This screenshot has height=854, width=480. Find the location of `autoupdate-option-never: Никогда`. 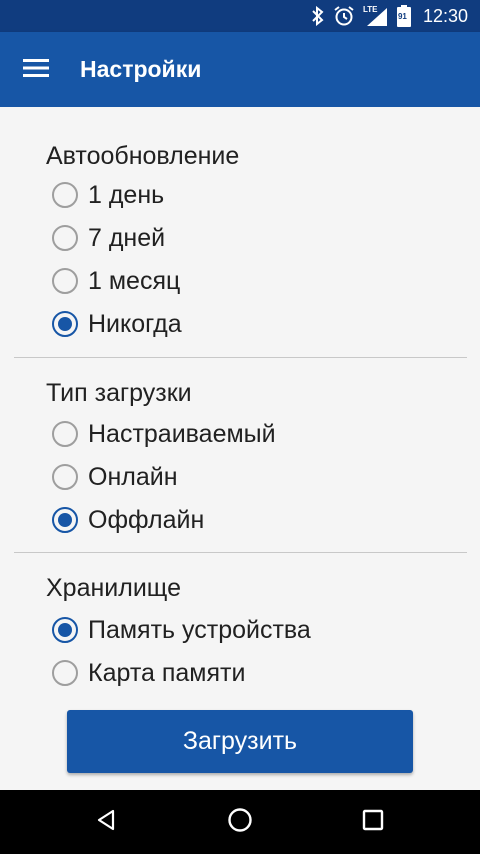

autoupdate-option-never: Никогда is located at coordinates (117, 324).